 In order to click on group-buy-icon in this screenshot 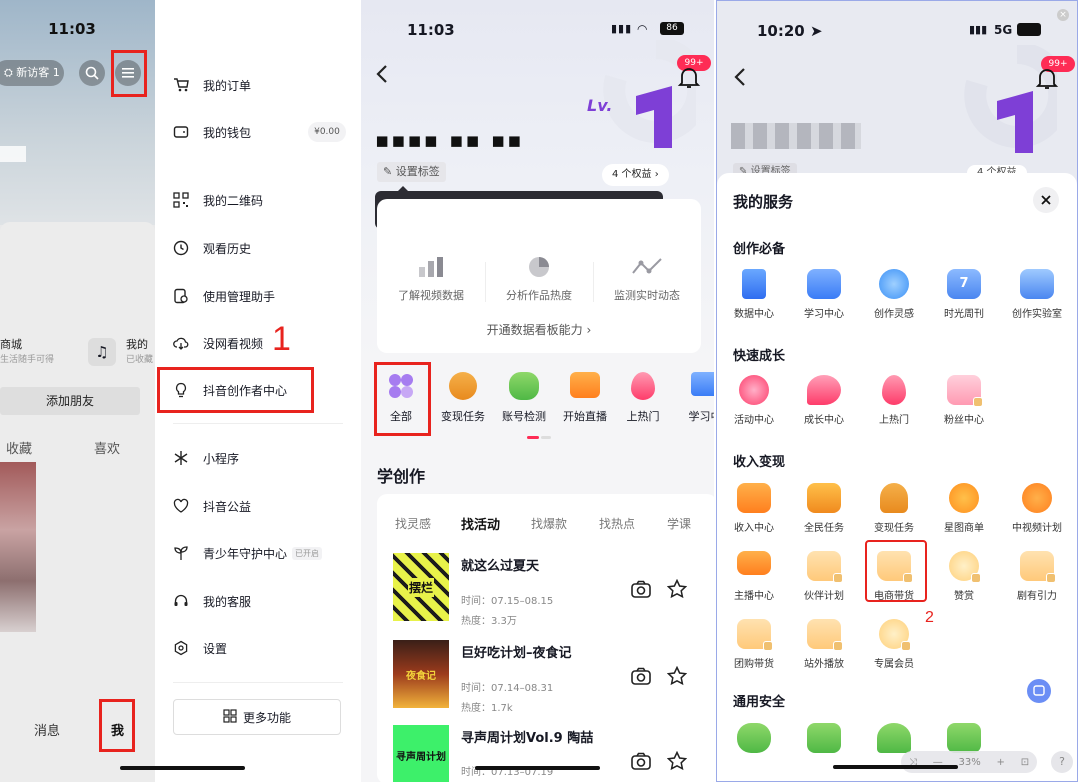, I will do `click(755, 635)`.